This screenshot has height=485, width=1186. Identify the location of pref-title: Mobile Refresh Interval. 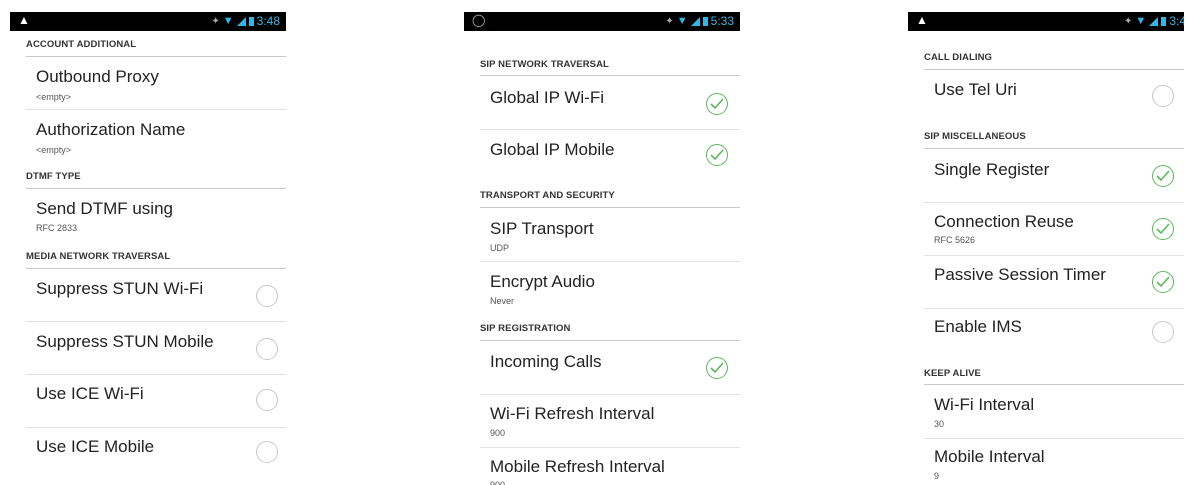
(577, 466).